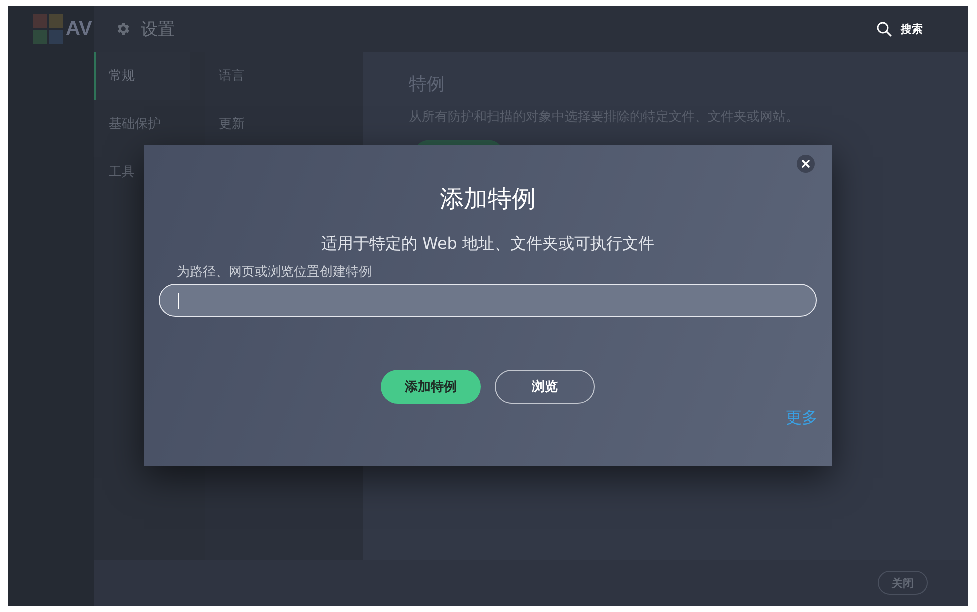 Image resolution: width=977 pixels, height=612 pixels. Describe the element at coordinates (48, 29) in the screenshot. I see `logo-icon` at that location.